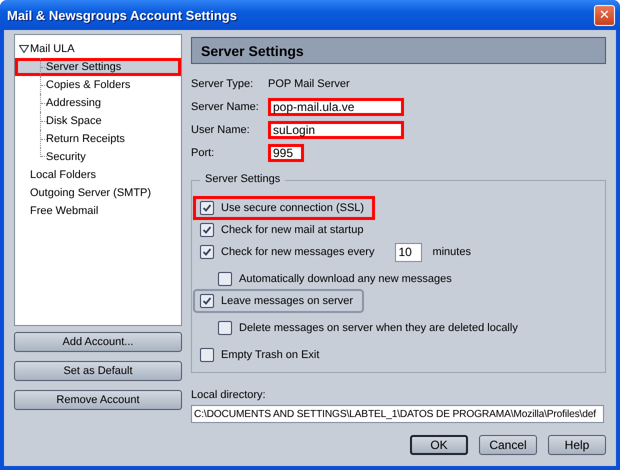 This screenshot has height=470, width=620. What do you see at coordinates (98, 400) in the screenshot?
I see `account-button: Remove Account` at bounding box center [98, 400].